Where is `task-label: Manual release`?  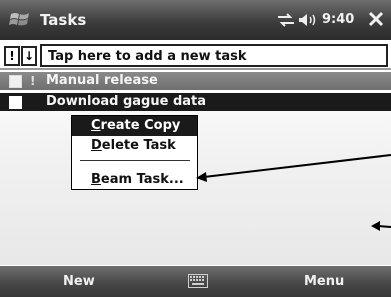
task-label: Manual release is located at coordinates (102, 80).